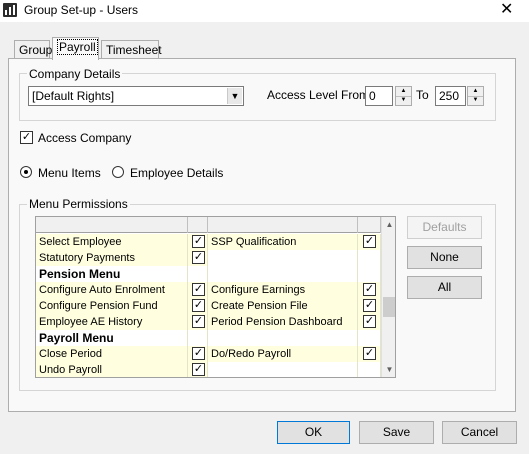  What do you see at coordinates (81, 10) in the screenshot?
I see `window-title: Group Set-up - Users` at bounding box center [81, 10].